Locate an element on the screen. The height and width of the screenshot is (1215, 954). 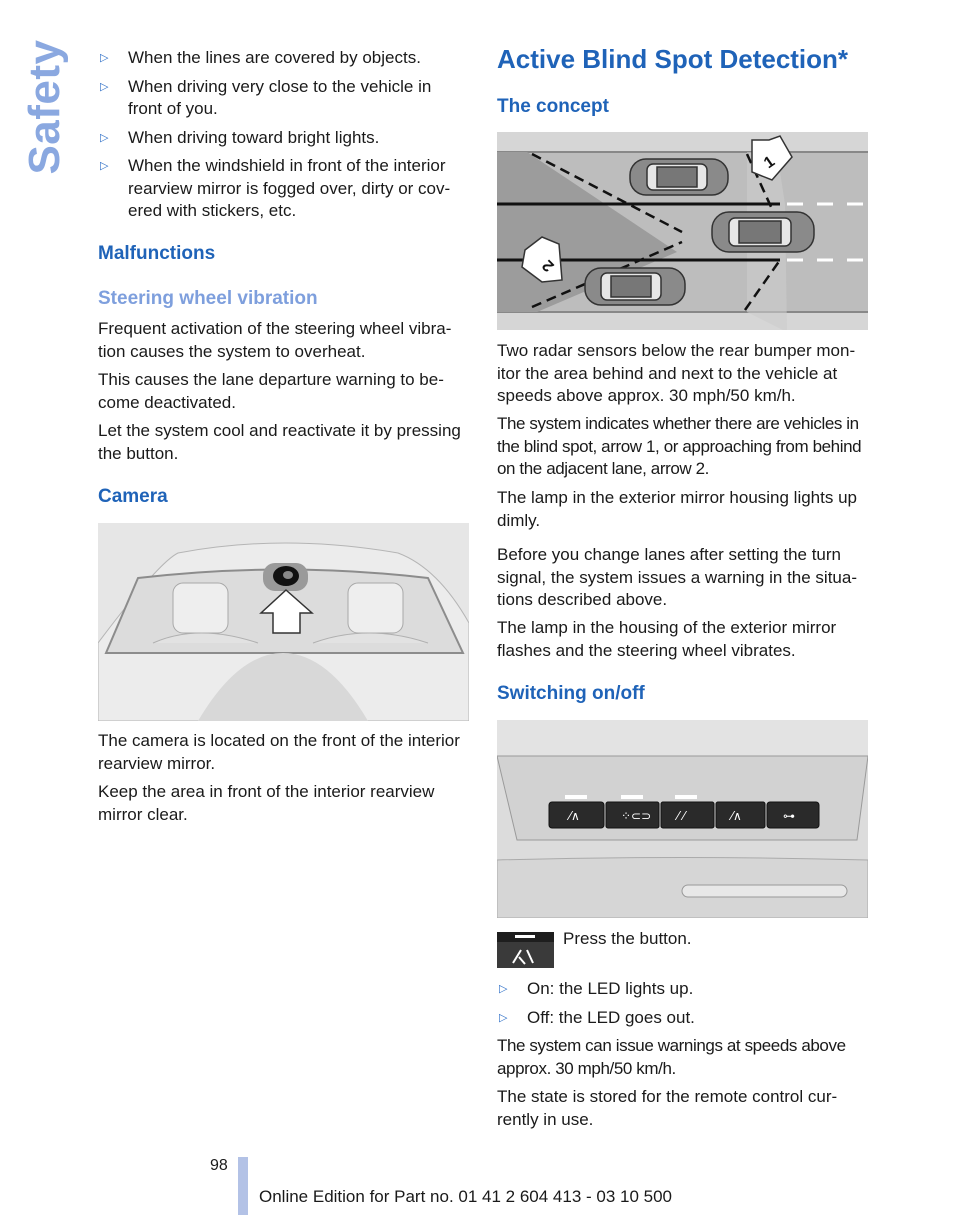
list-item: ▷ When driving toward bright lights. is located at coordinates (284, 138).